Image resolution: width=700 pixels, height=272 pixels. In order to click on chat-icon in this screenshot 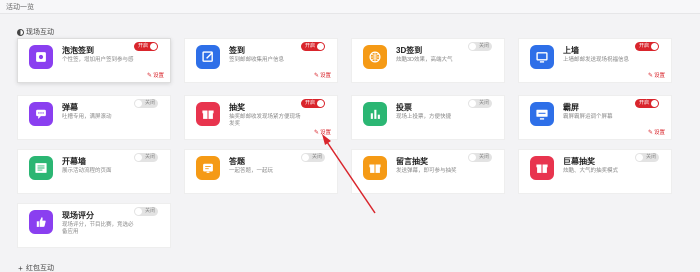, I will do `click(41, 114)`.